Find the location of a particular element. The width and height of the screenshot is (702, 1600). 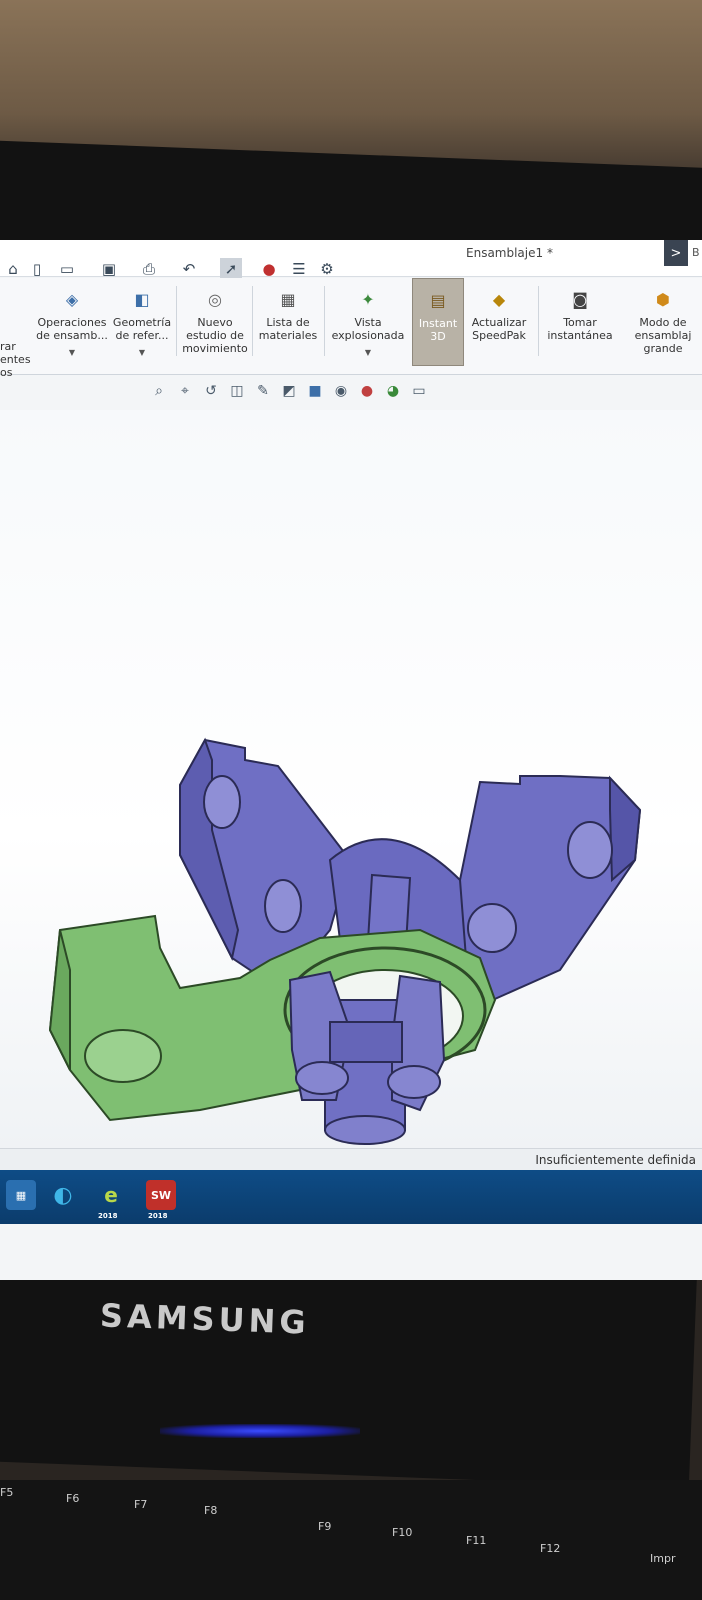

title-bar: ⌂ ▯ ▭ ▣ ⎙ ↶ ➚ ● ☰ ⚙ Ensamblaje1 * > B is located at coordinates (351, 260).